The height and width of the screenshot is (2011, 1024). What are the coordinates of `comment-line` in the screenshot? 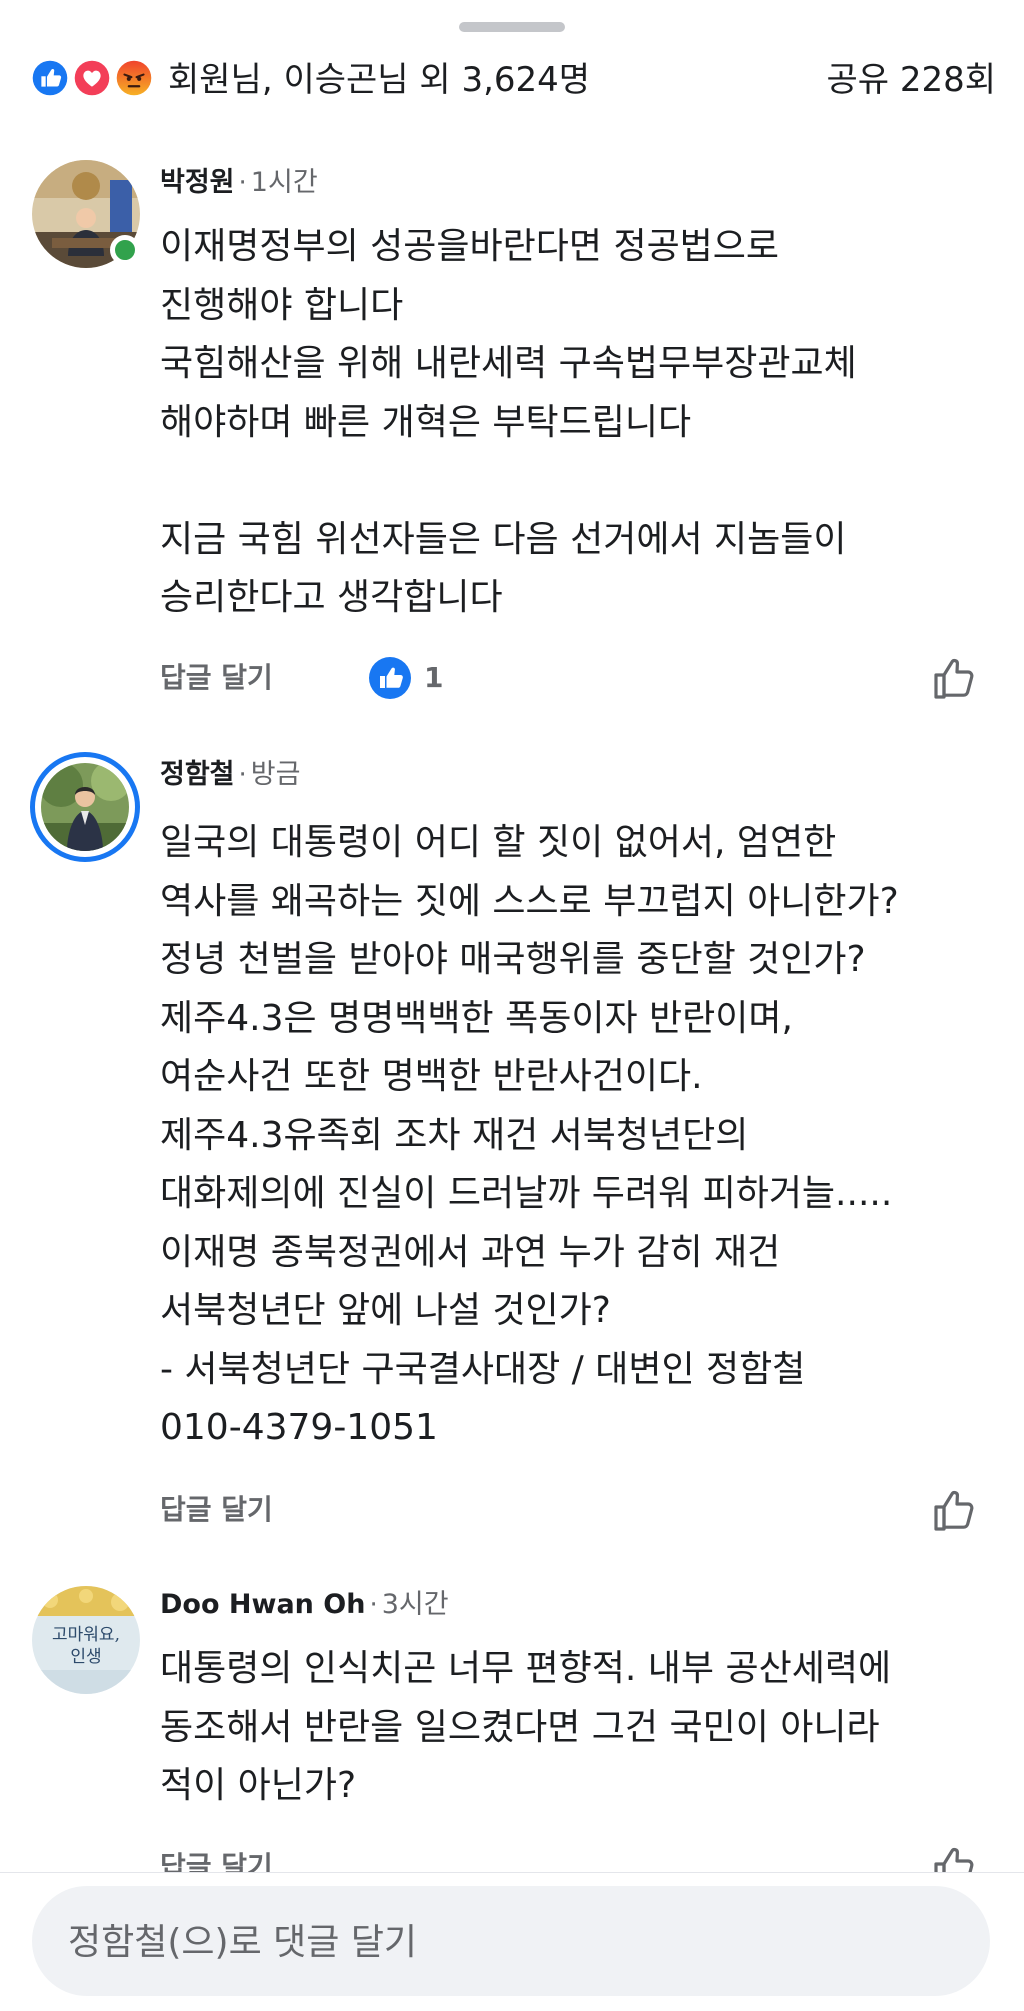 It's located at (580, 481).